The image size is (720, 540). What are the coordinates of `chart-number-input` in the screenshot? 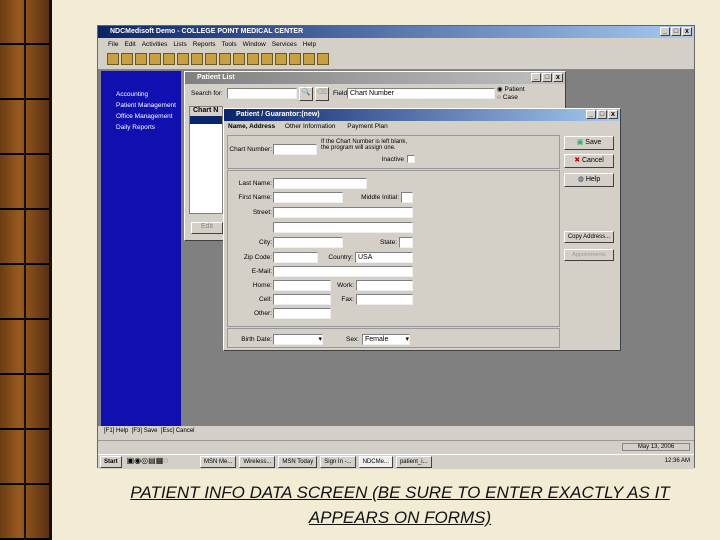 It's located at (295, 149).